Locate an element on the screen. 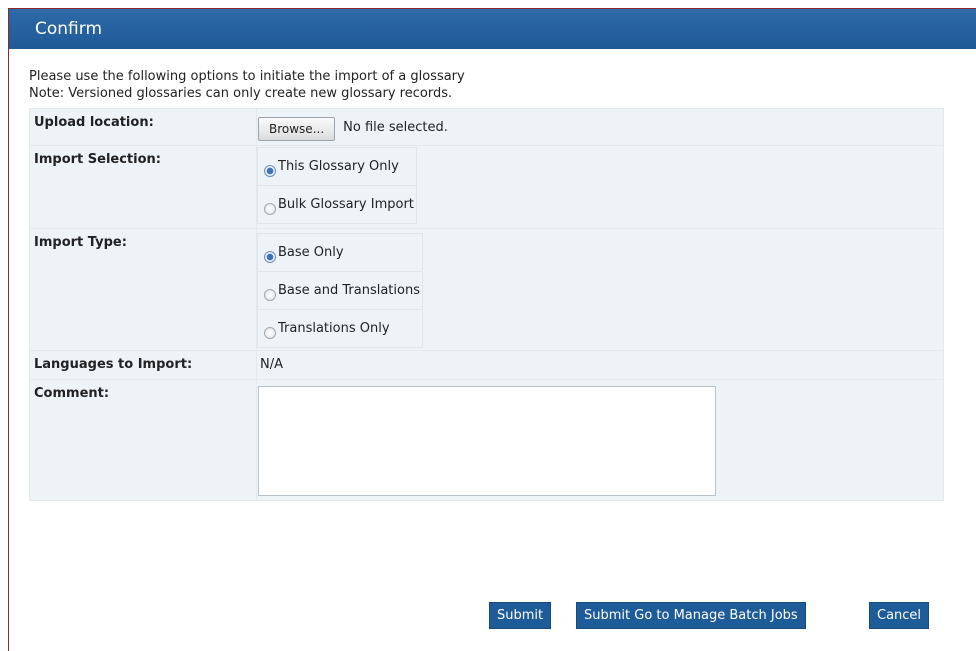 The width and height of the screenshot is (976, 651). radio-bulk-glossary-import: Bulk Glossary Import is located at coordinates (337, 205).